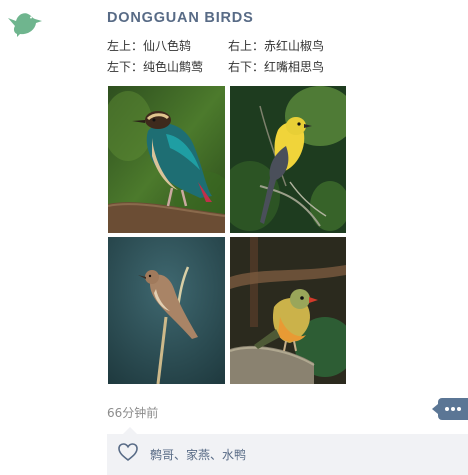 This screenshot has height=475, width=468. I want to click on comment-dots-icon, so click(447, 409).